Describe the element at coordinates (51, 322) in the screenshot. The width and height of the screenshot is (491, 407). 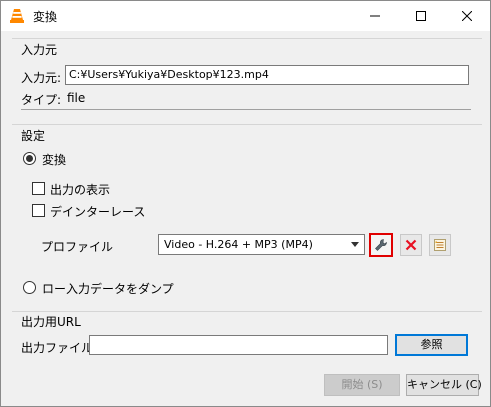
I see `output-group-title: 出力用URL` at that location.